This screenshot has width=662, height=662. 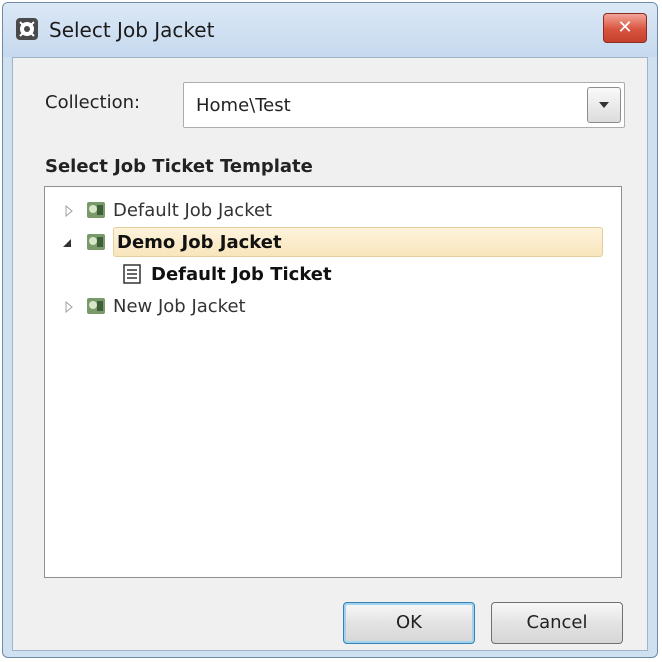 I want to click on template-section-heading: Select Job Ticket Template, so click(x=179, y=166).